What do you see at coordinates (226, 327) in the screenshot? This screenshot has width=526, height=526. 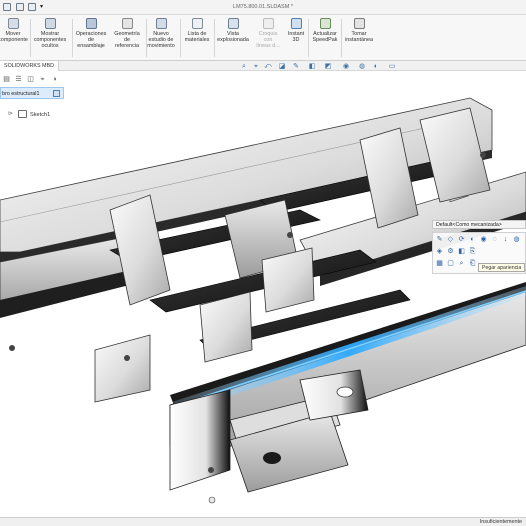 I see `bracket-f` at bounding box center [226, 327].